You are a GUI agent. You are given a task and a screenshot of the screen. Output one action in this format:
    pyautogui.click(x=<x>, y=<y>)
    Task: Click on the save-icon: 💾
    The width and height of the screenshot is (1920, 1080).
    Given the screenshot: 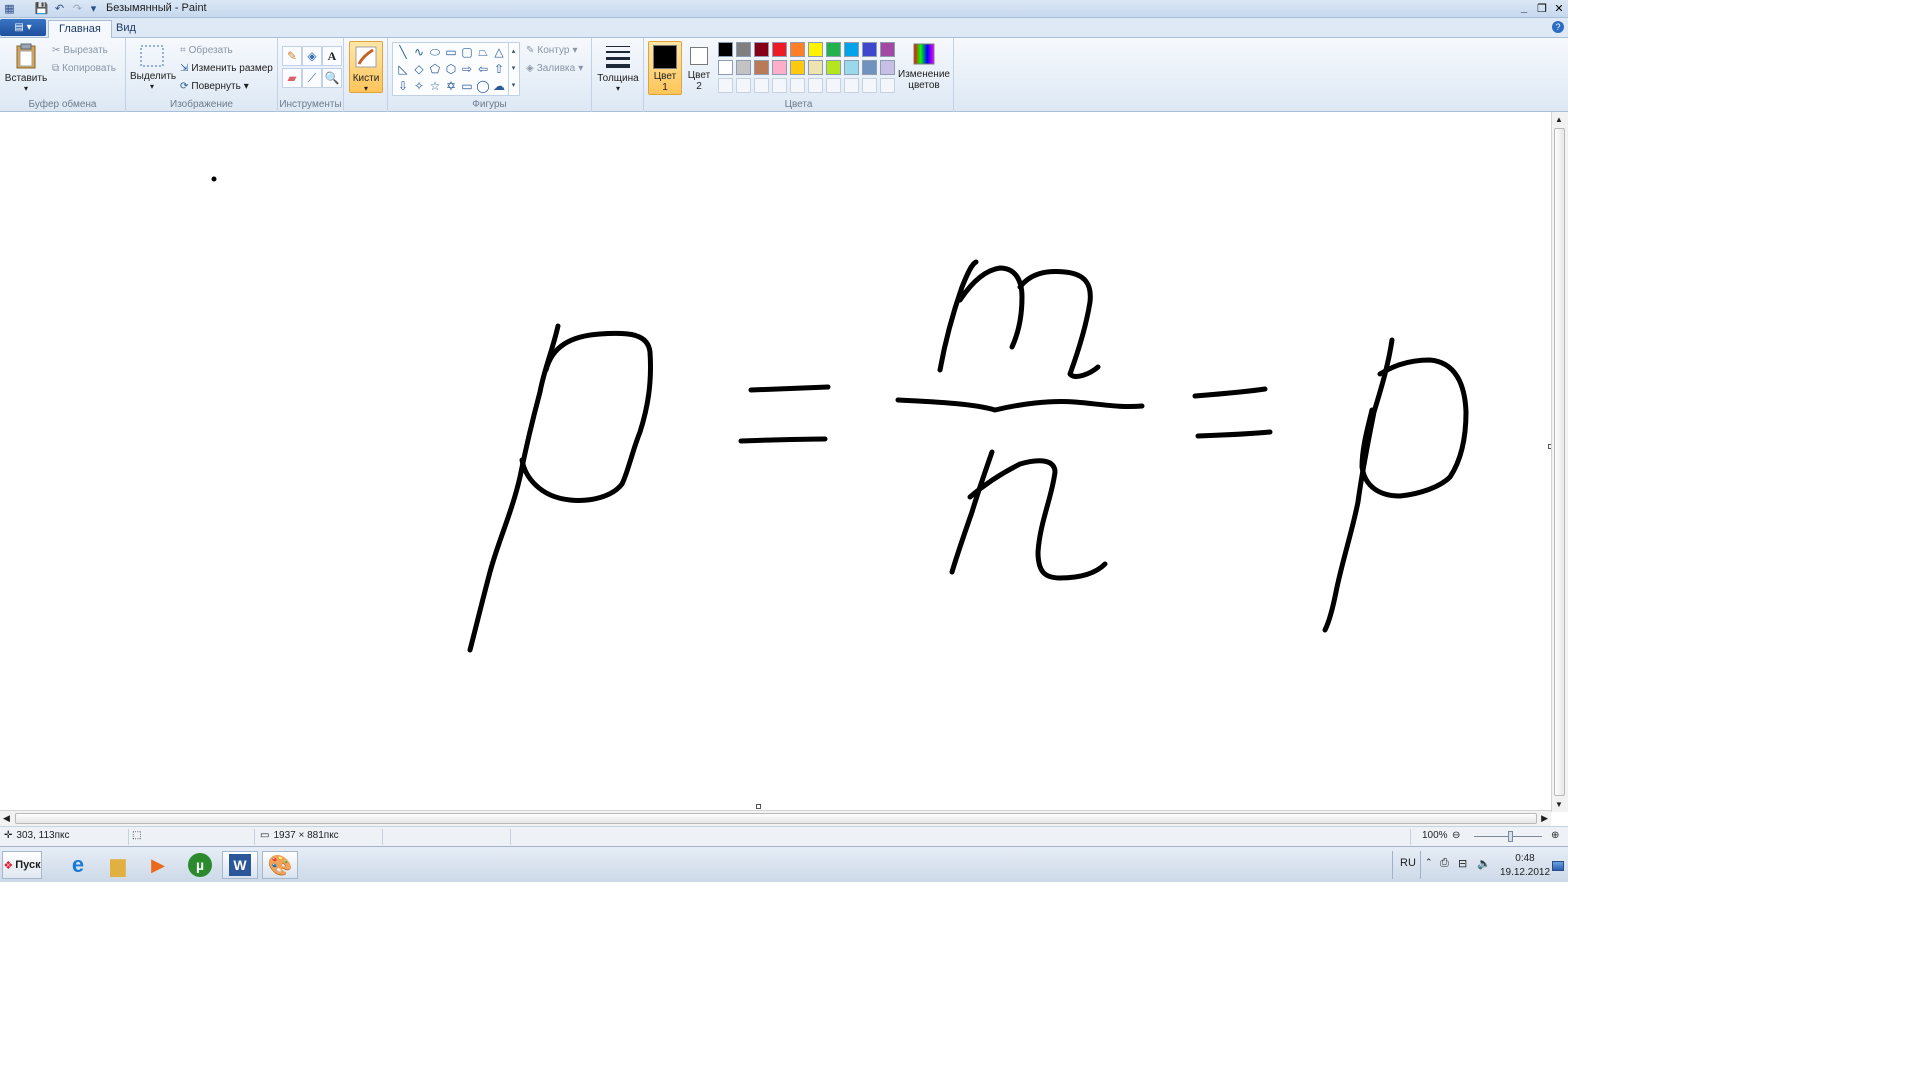 What is the action you would take?
    pyautogui.click(x=41, y=8)
    